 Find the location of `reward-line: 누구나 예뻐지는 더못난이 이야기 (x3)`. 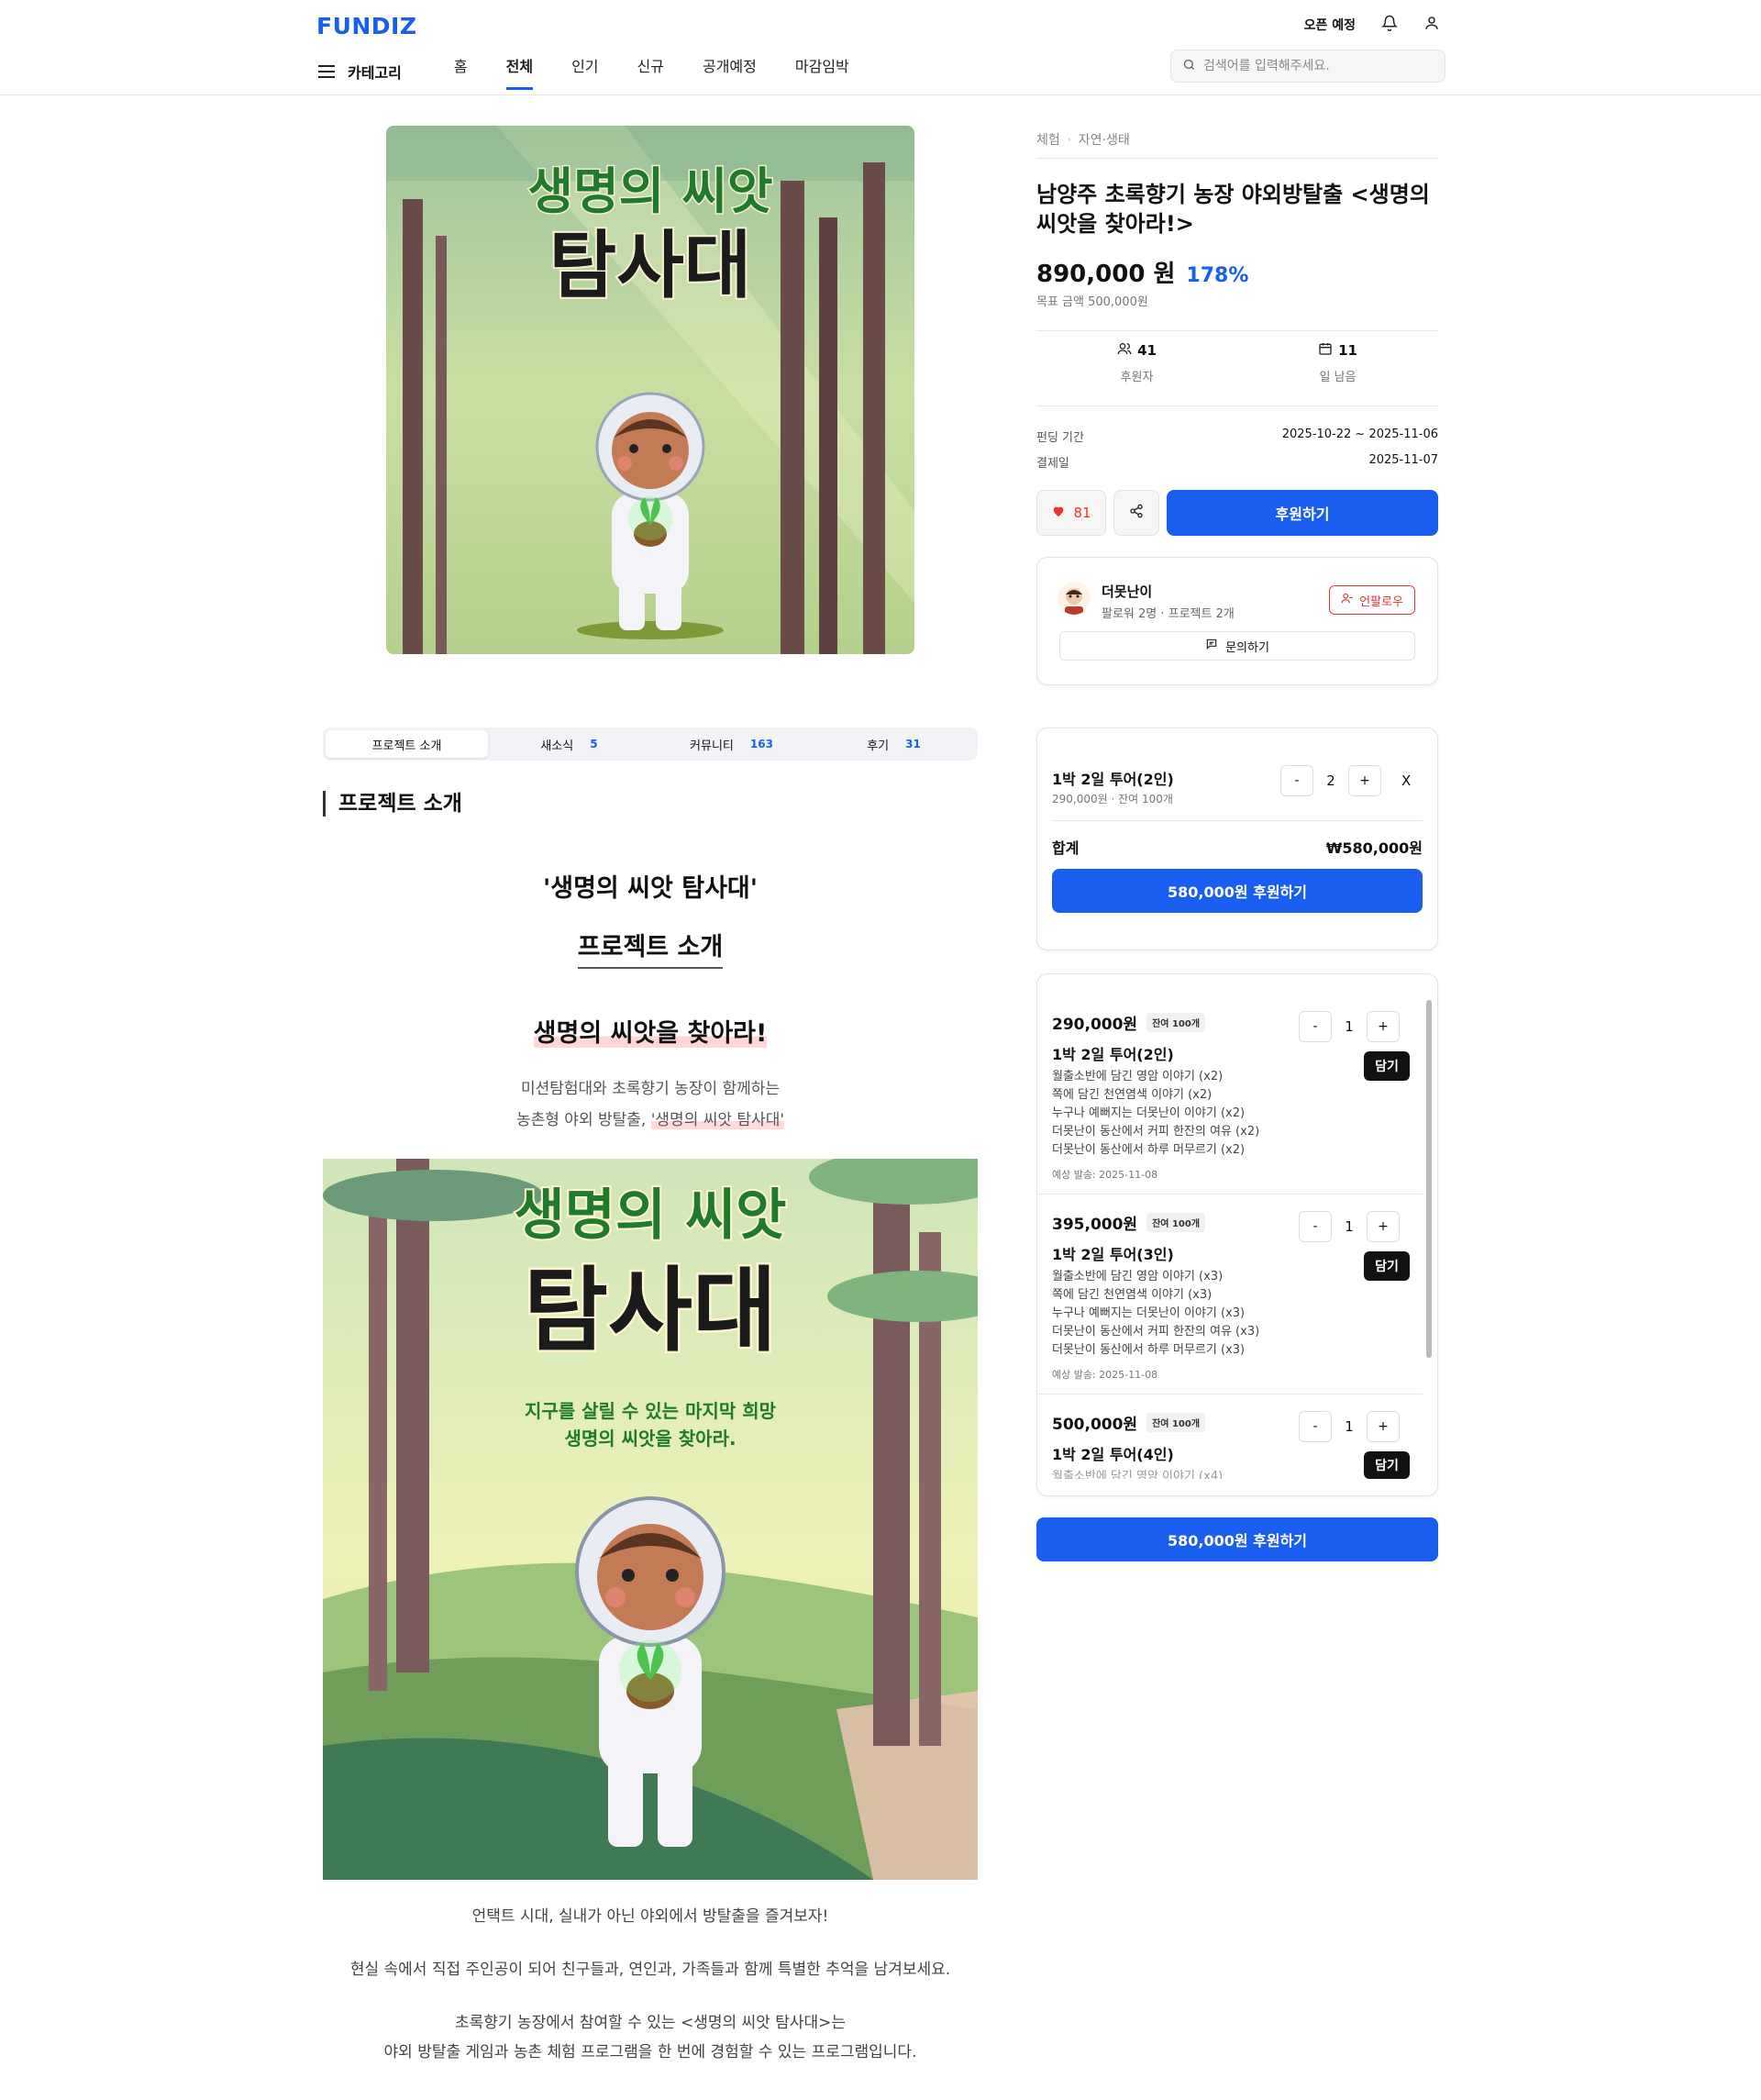

reward-line: 누구나 예뻐지는 더못난이 이야기 (x3) is located at coordinates (1149, 1313).